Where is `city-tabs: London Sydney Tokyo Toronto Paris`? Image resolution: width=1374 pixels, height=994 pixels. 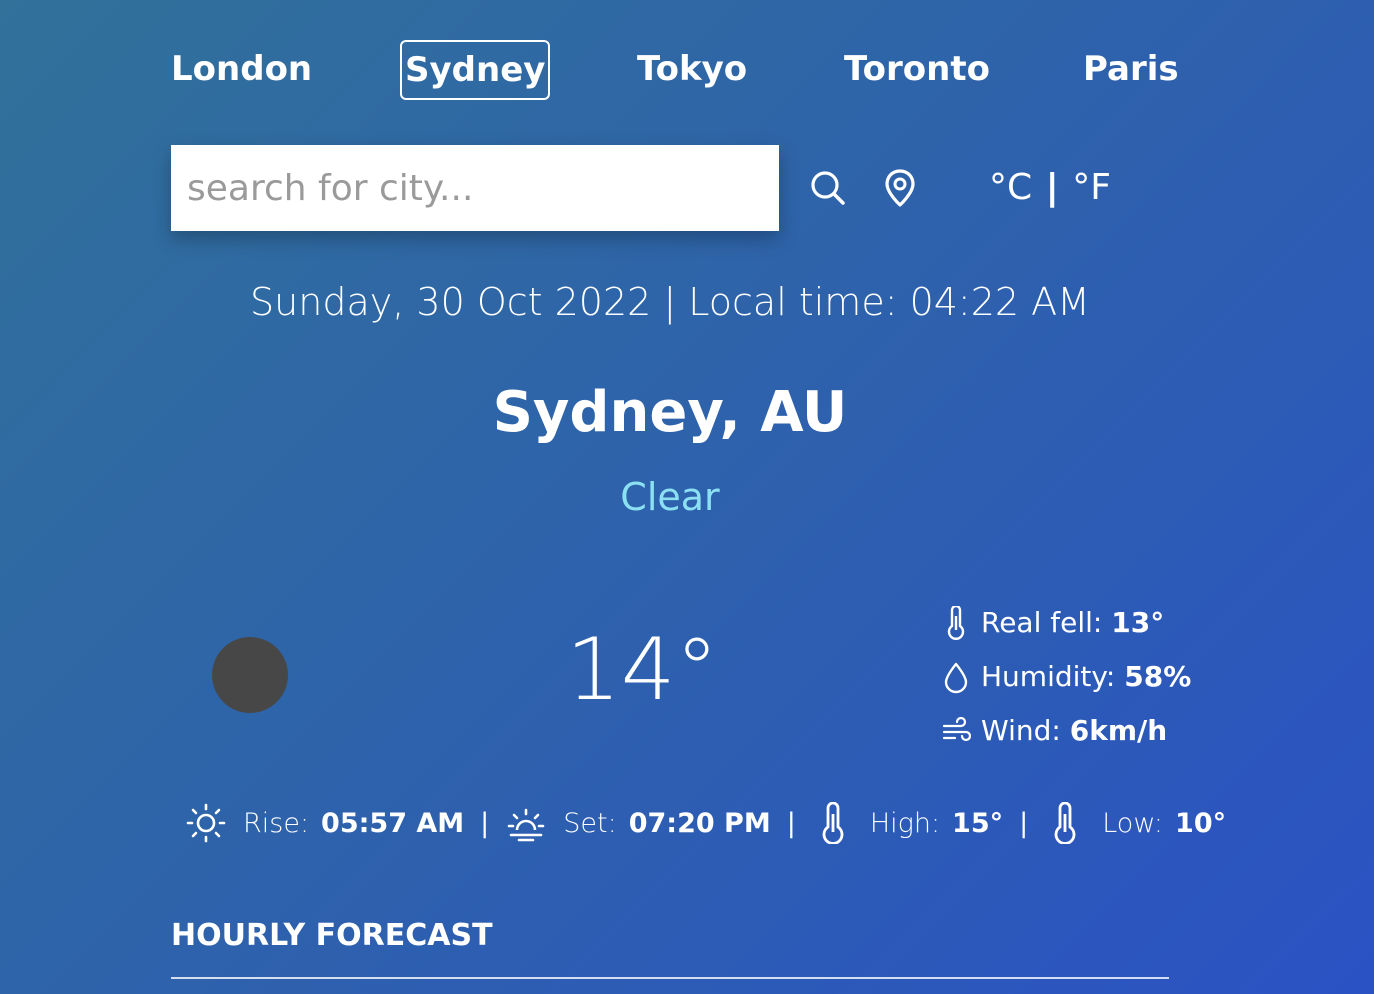
city-tabs: London Sydney Tokyo Toronto Paris is located at coordinates (675, 71).